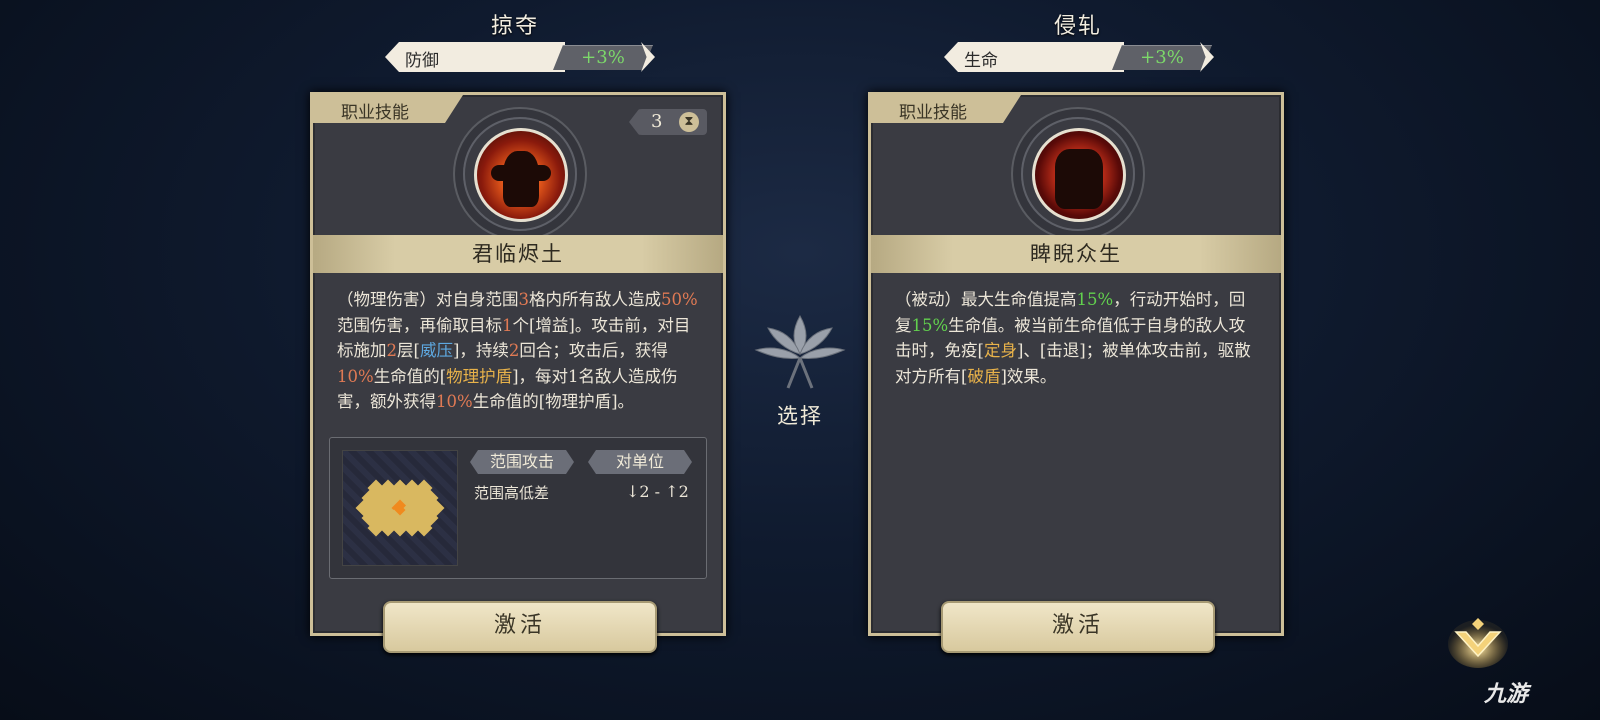 This screenshot has width=1600, height=720. I want to click on cooldown-counter: 3 ⧗, so click(668, 122).